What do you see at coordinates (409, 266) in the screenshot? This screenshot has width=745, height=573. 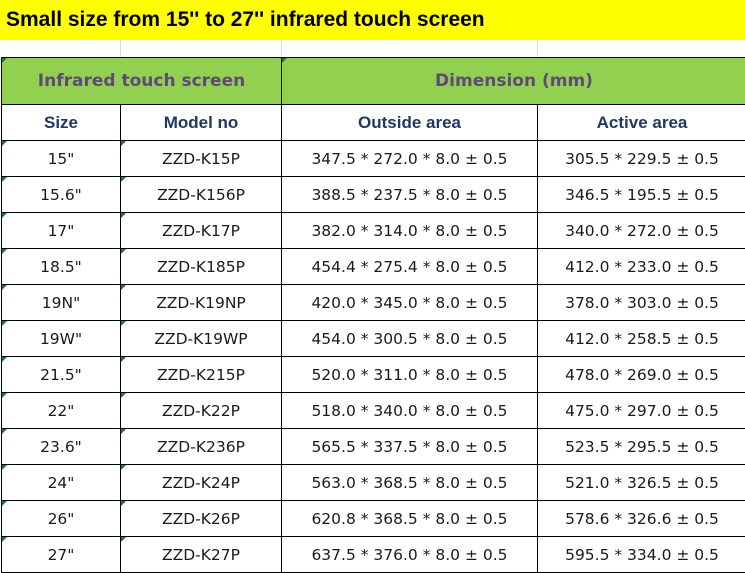 I see `outside-area-cell: 454.4 * 275.4 * 8.0 ± 0.5` at bounding box center [409, 266].